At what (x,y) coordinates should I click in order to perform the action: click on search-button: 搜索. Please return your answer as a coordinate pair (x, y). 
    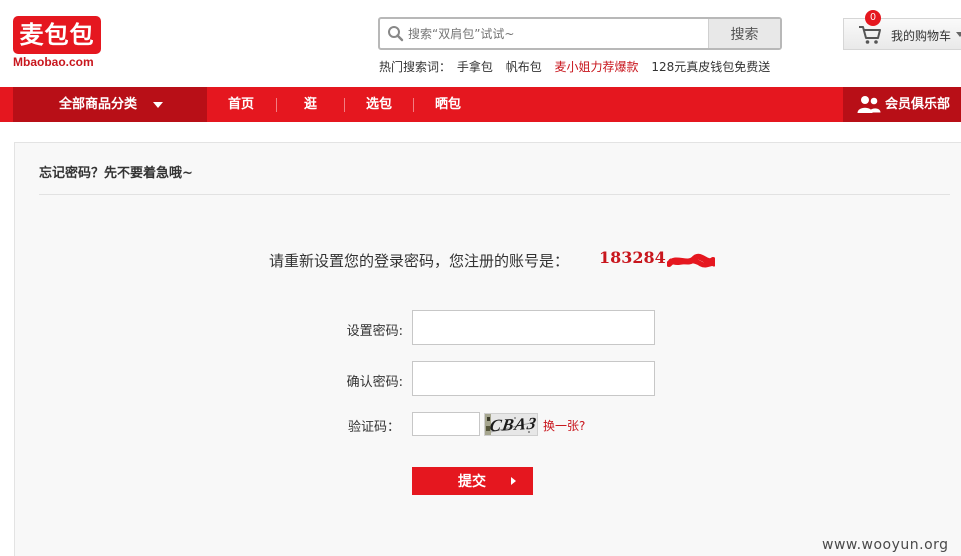
    Looking at the image, I should click on (744, 33).